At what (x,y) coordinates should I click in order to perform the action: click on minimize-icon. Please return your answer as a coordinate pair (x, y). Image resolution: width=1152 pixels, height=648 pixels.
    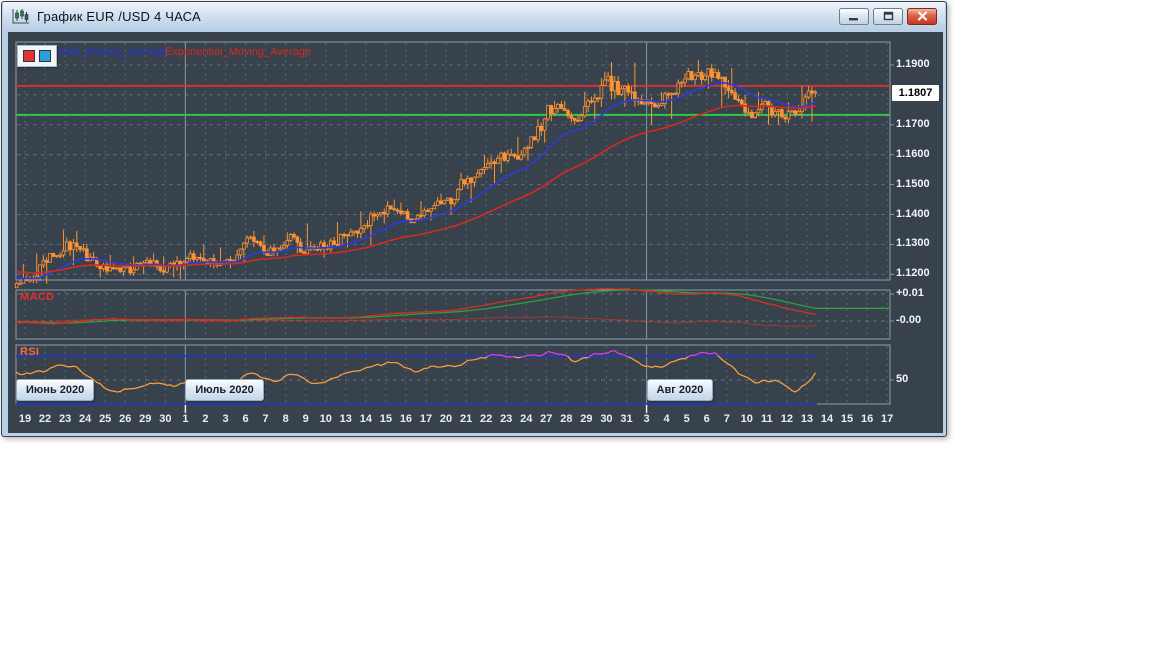
    Looking at the image, I should click on (853, 18).